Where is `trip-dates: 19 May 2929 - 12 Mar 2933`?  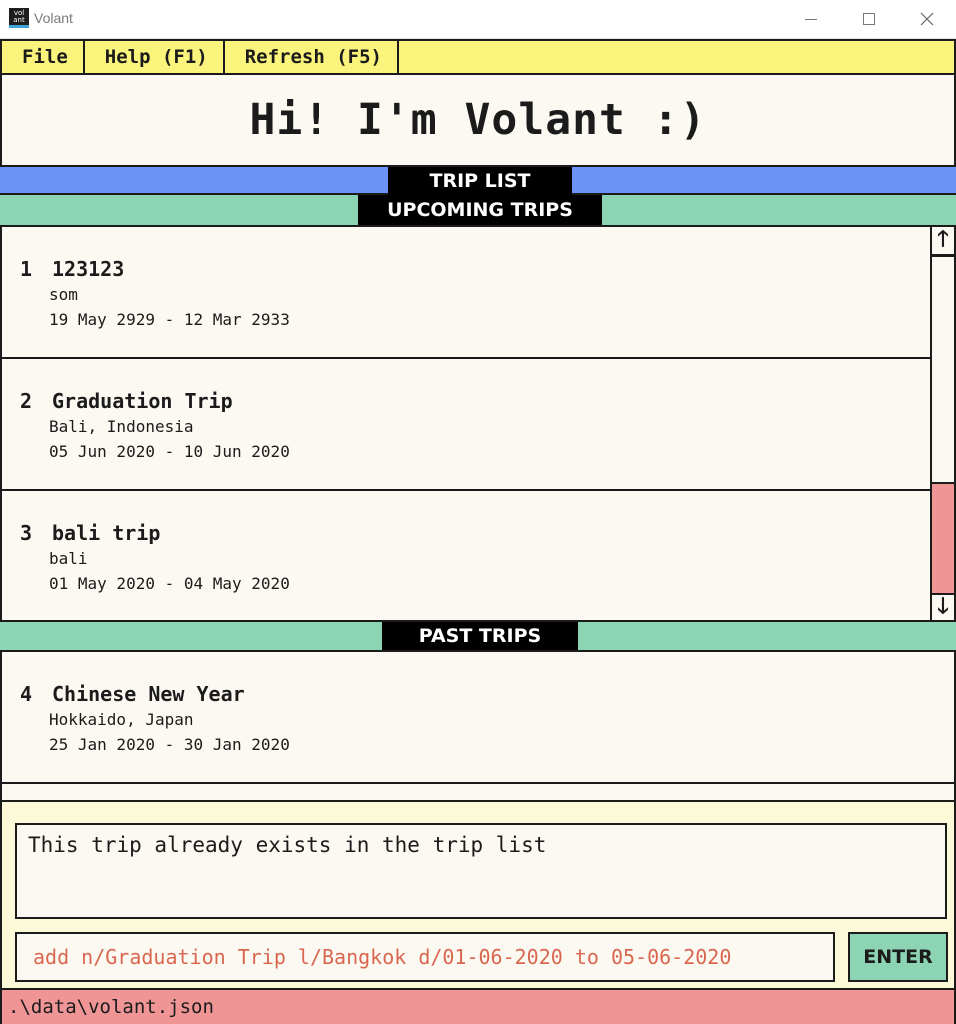
trip-dates: 19 May 2929 - 12 Mar 2933 is located at coordinates (169, 319).